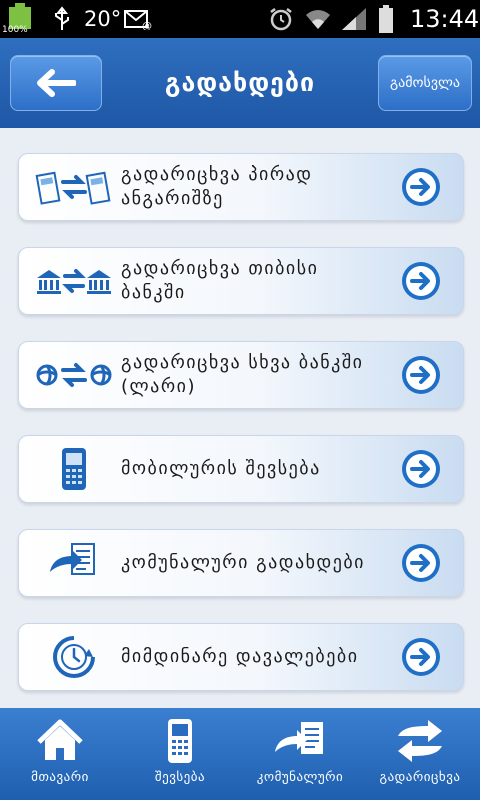 Image resolution: width=480 pixels, height=800 pixels. I want to click on menu-item-label: მიმდინარე დავალებები, so click(256, 657).